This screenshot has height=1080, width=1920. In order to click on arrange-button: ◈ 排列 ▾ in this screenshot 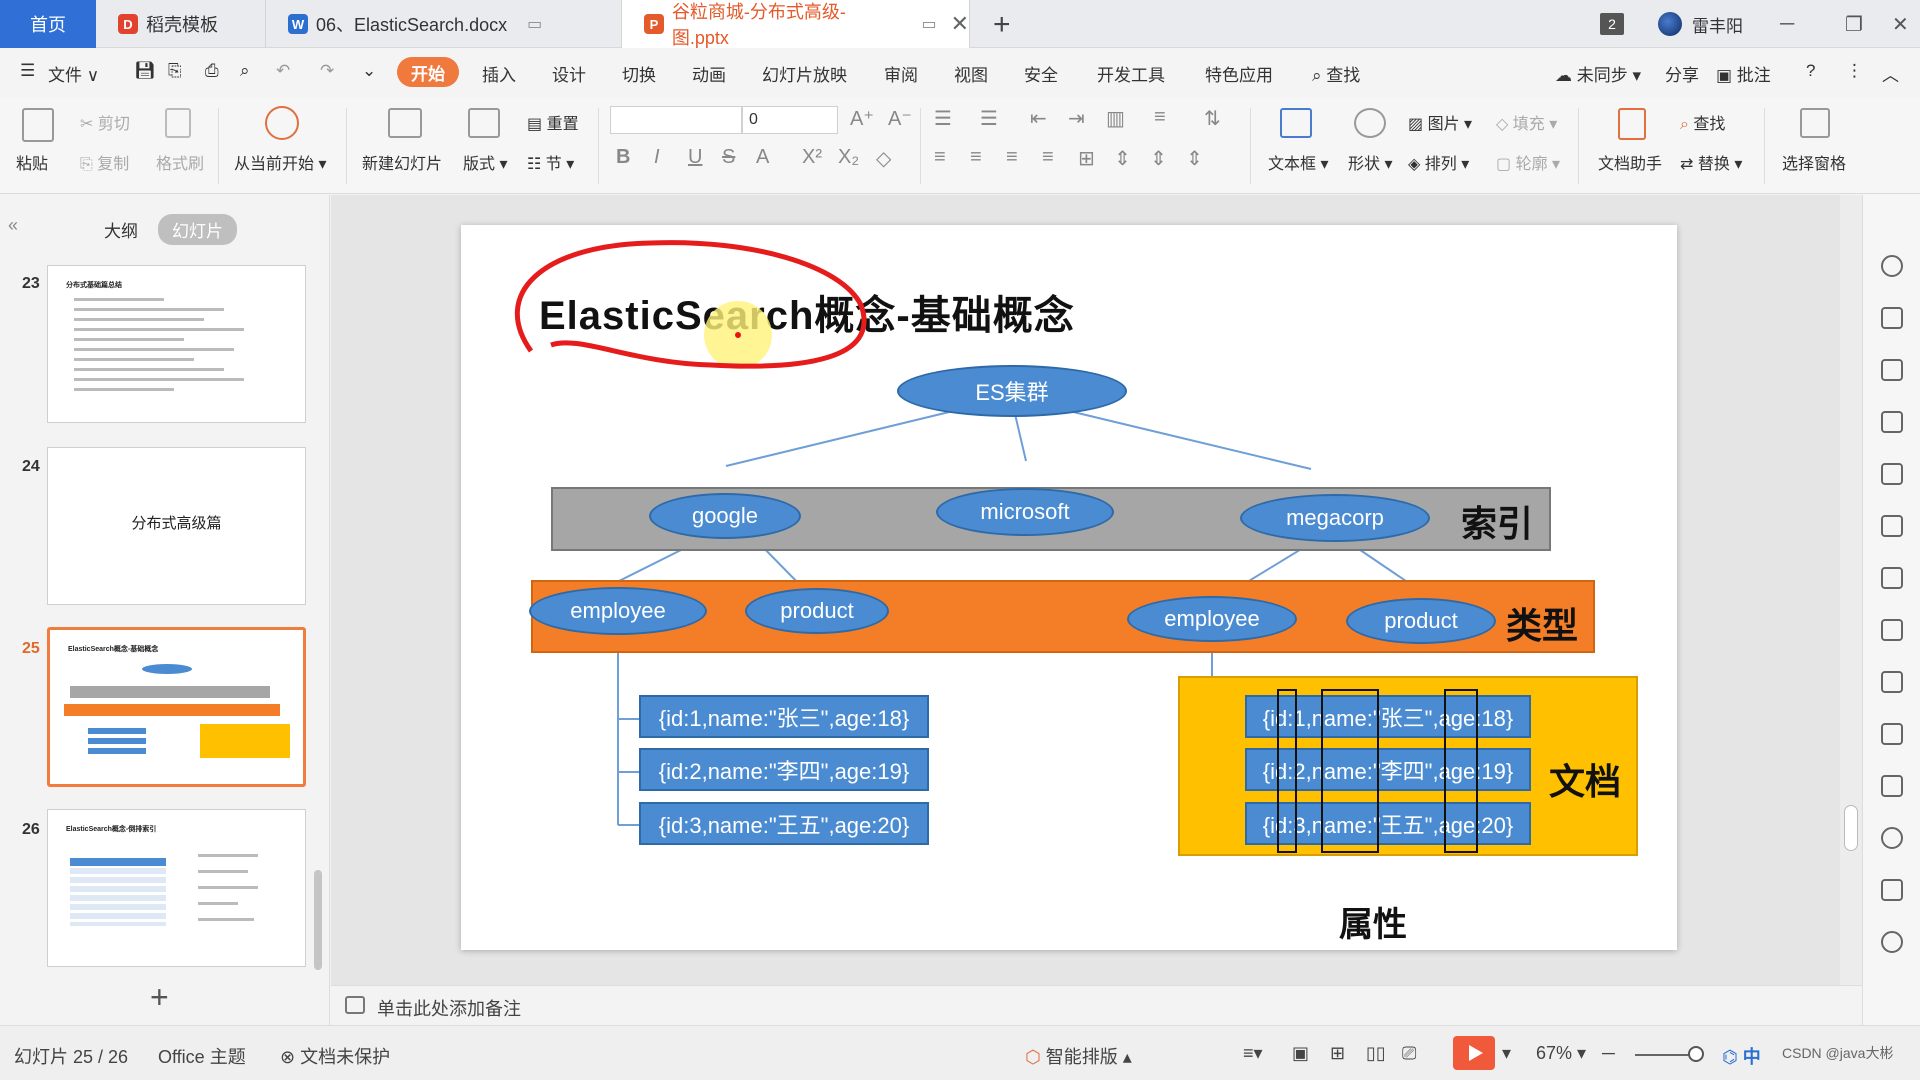, I will do `click(1438, 162)`.